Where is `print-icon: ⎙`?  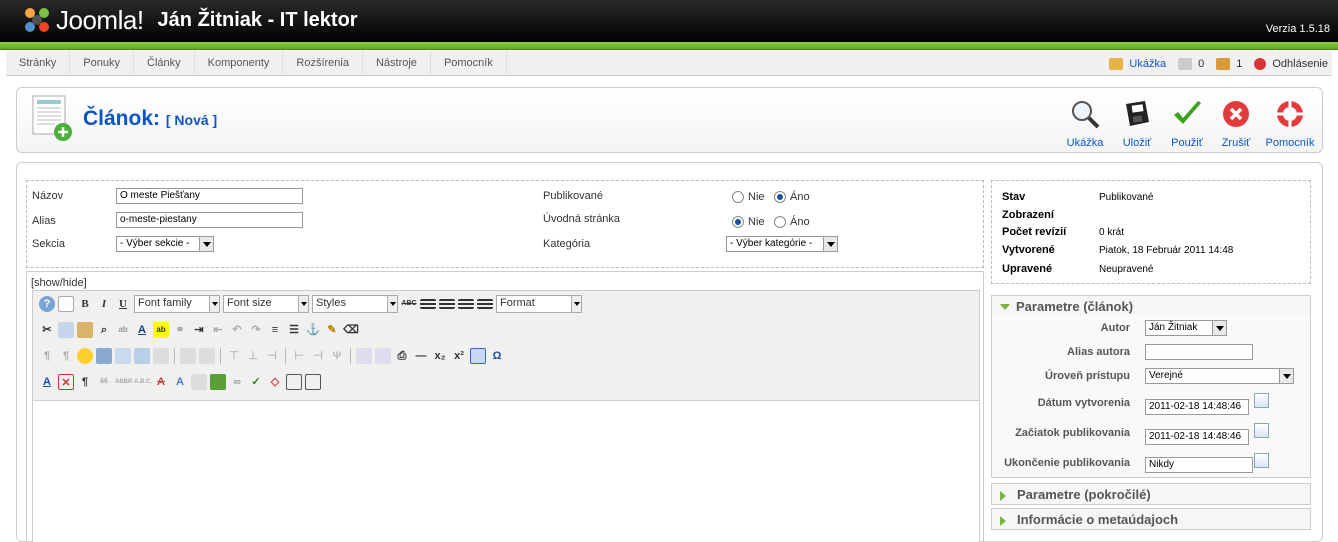
print-icon: ⎙ is located at coordinates (402, 356).